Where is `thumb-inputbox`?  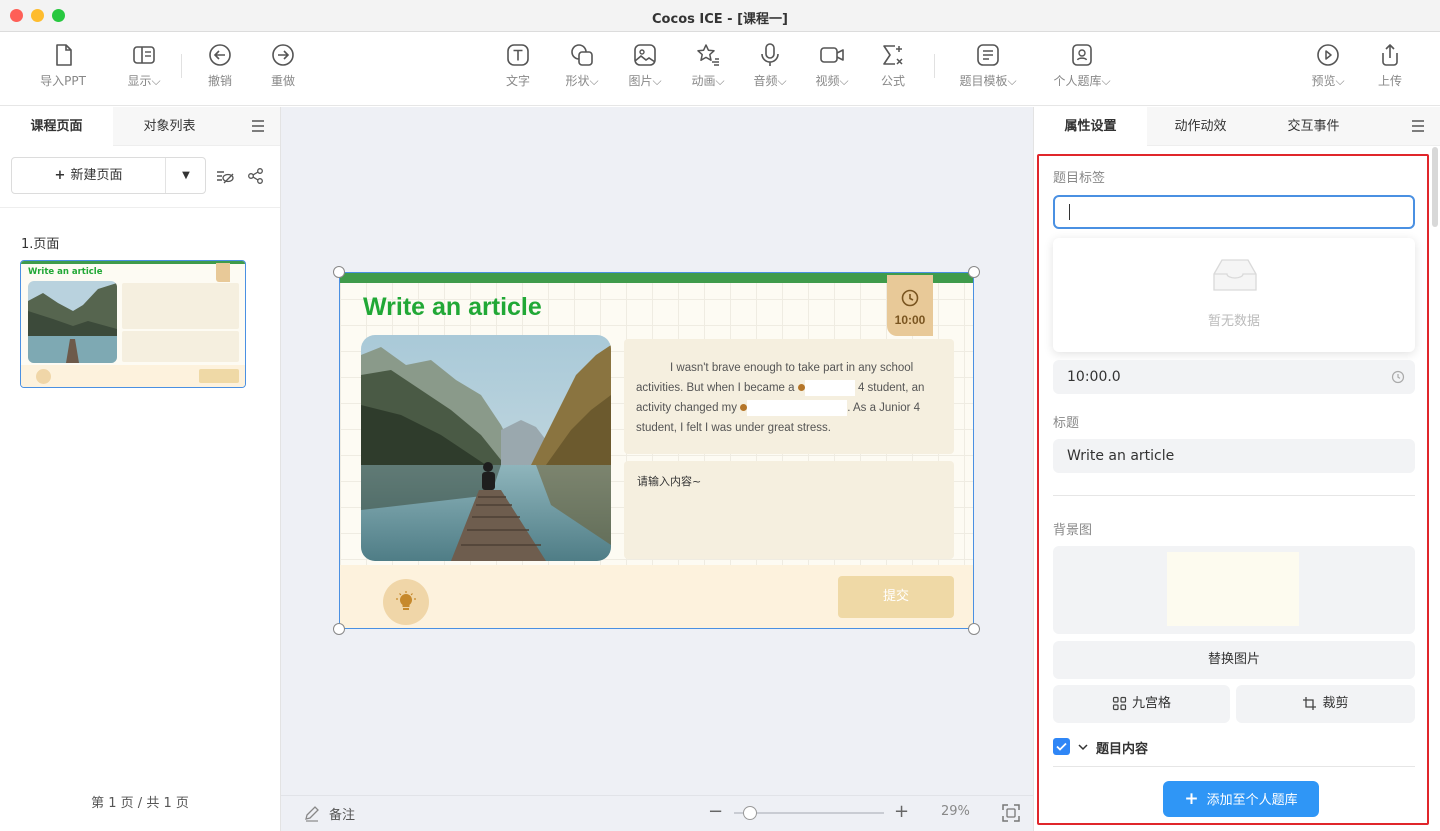
thumb-inputbox is located at coordinates (180, 346).